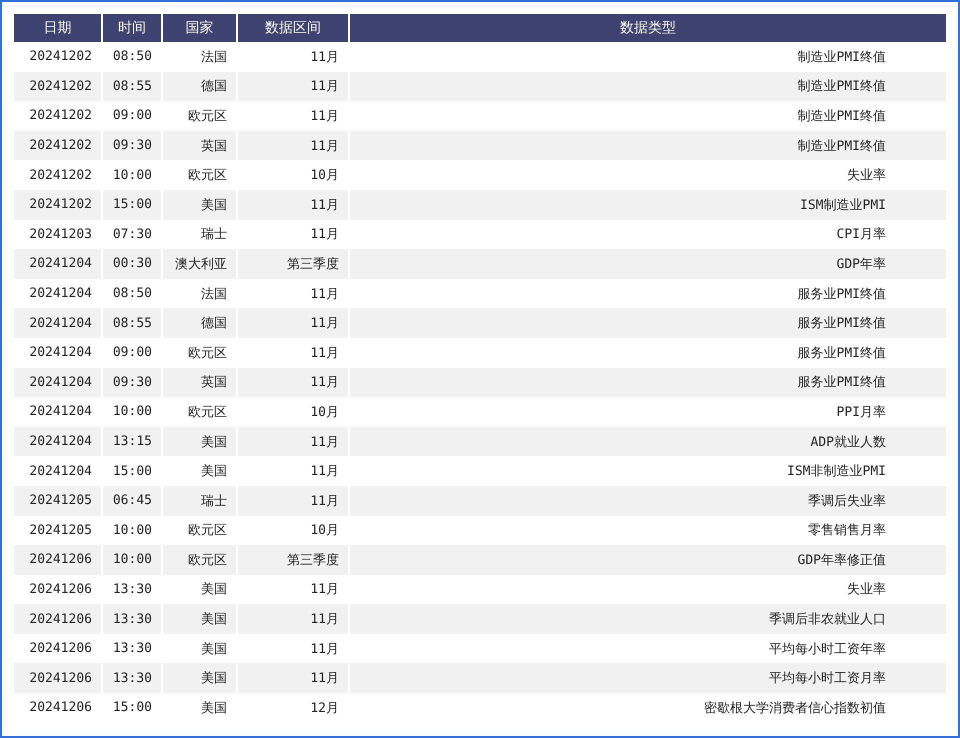 This screenshot has width=960, height=738. I want to click on column-header: 时间, so click(133, 28).